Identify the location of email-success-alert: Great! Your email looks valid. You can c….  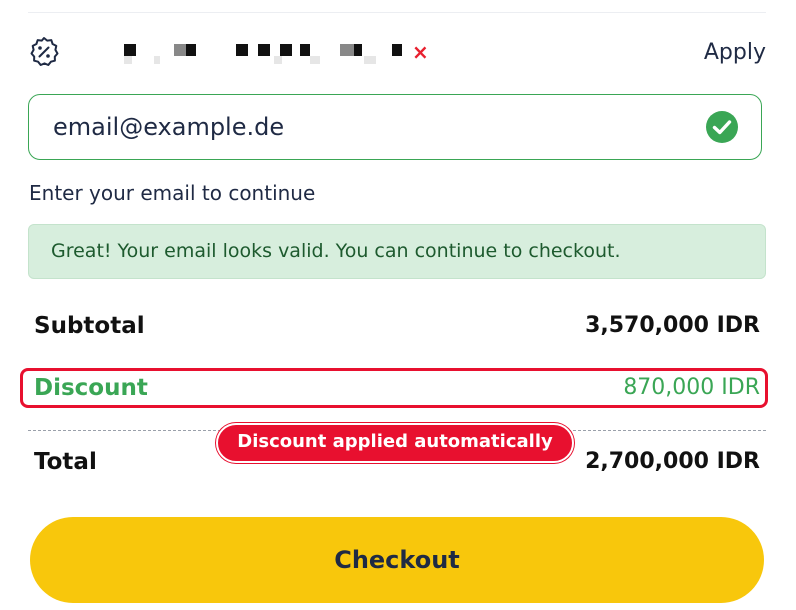
(397, 251).